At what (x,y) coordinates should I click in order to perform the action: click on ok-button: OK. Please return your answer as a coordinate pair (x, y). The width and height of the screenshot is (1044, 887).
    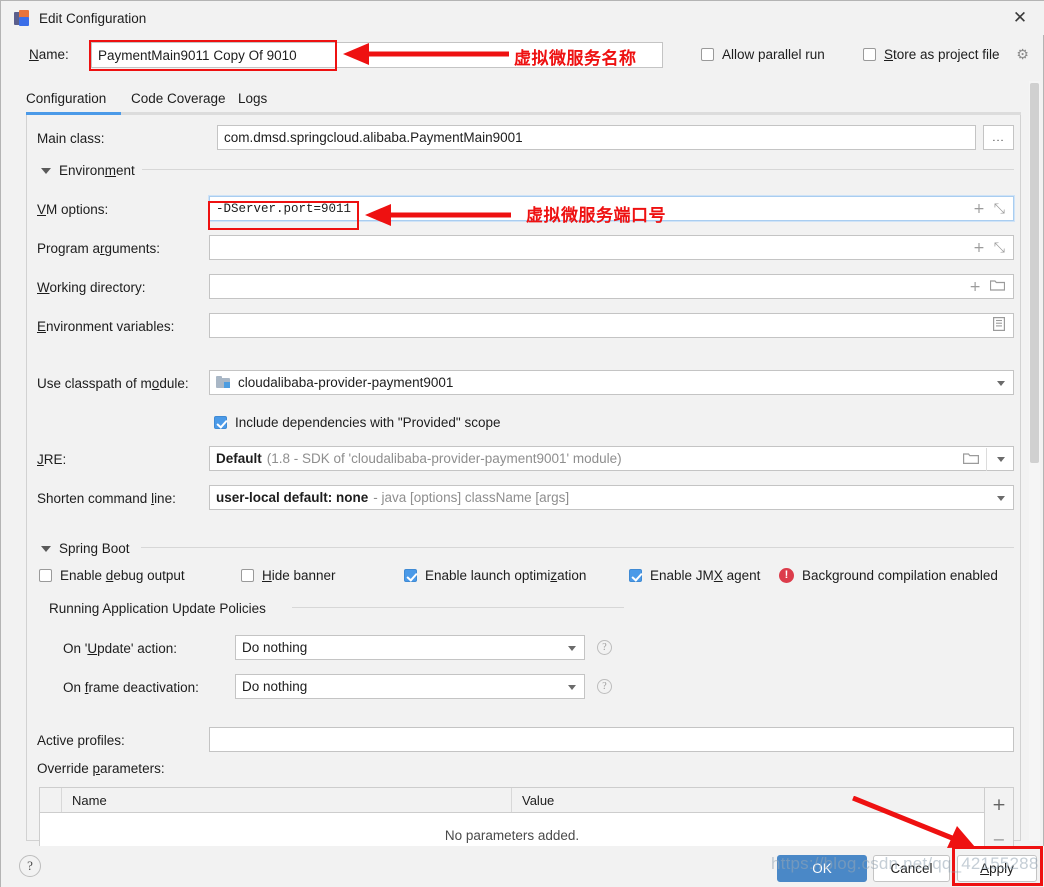
    Looking at the image, I should click on (822, 868).